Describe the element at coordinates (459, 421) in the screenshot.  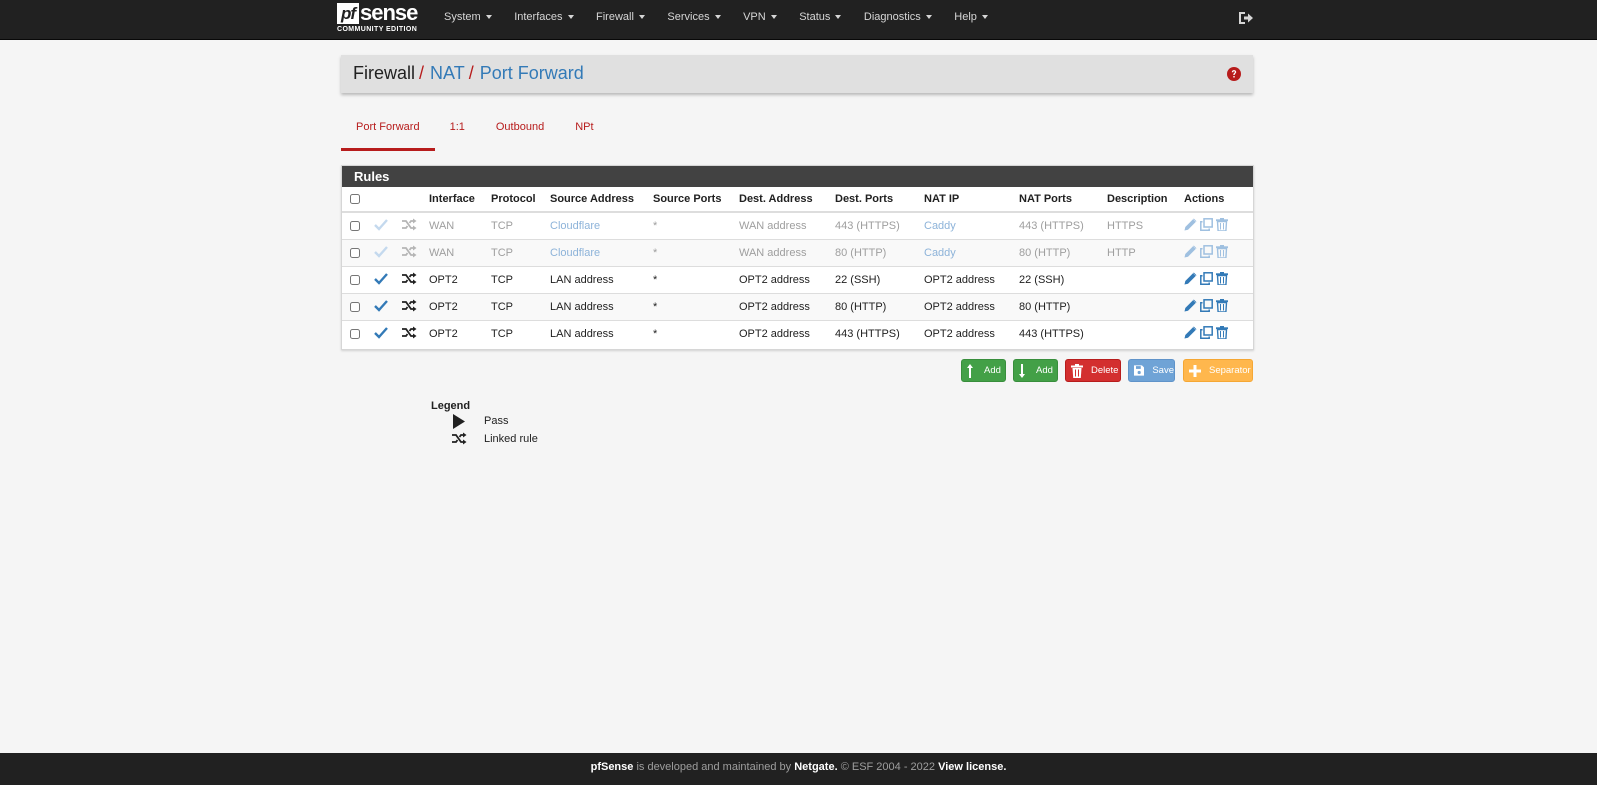
I see `play-icon` at that location.